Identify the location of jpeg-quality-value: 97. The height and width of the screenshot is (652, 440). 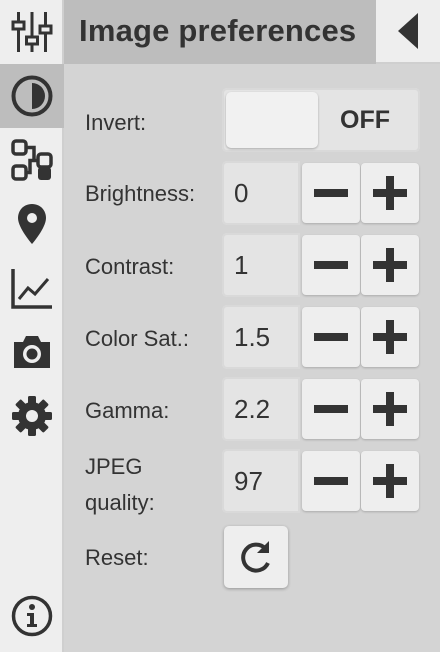
(261, 481).